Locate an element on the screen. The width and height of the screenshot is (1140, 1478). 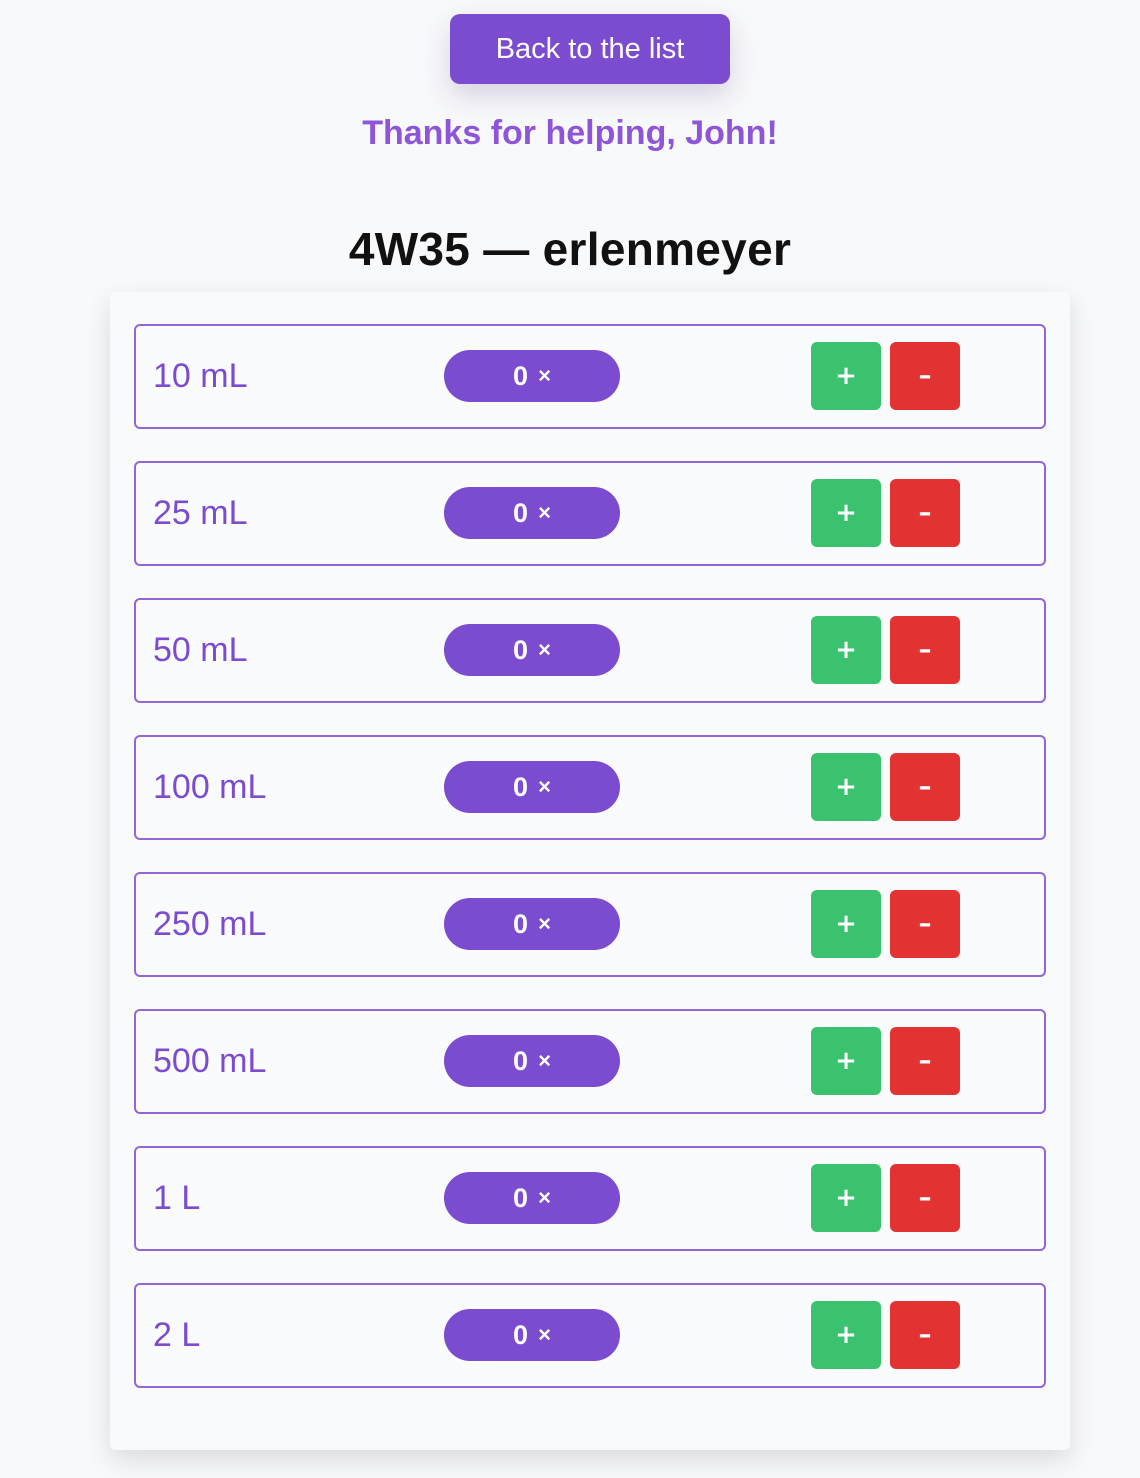
size-row: 100 mL 0 × + – is located at coordinates (590, 787).